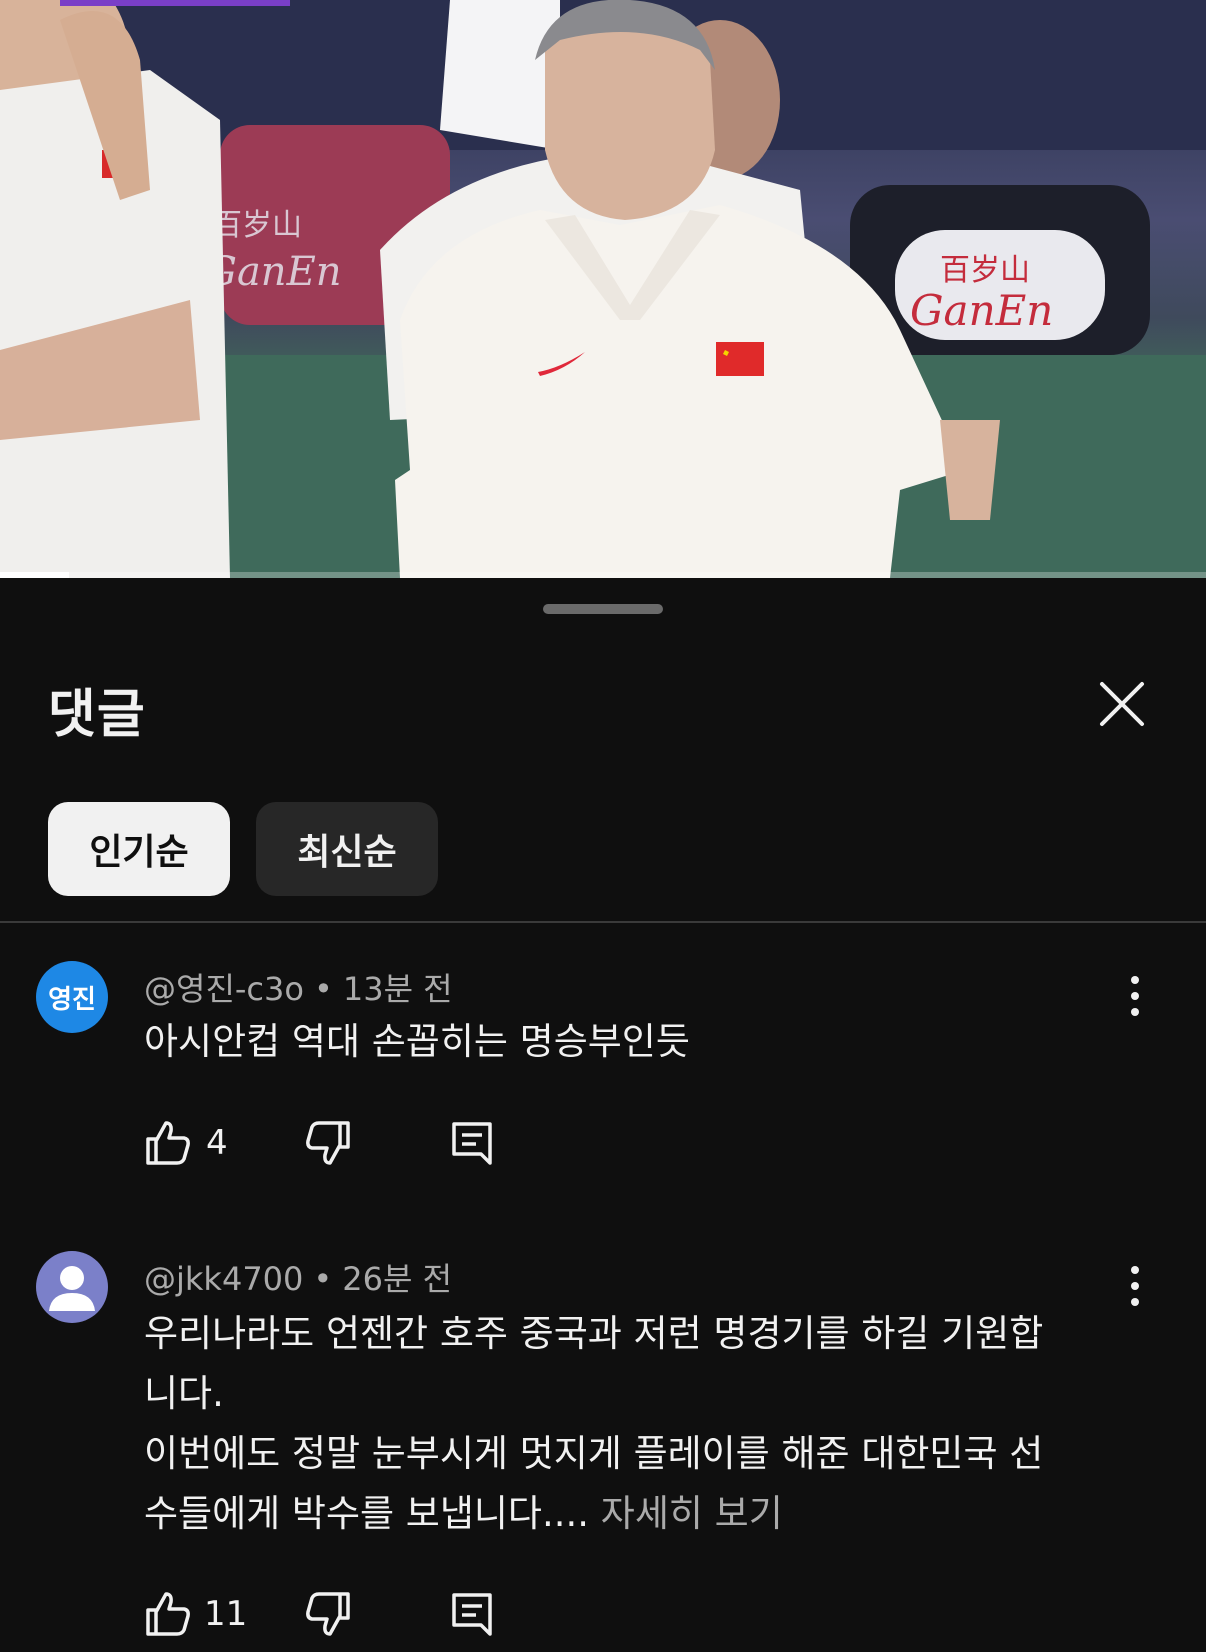 Image resolution: width=1206 pixels, height=1652 pixels. I want to click on avatar, so click(72, 1287).